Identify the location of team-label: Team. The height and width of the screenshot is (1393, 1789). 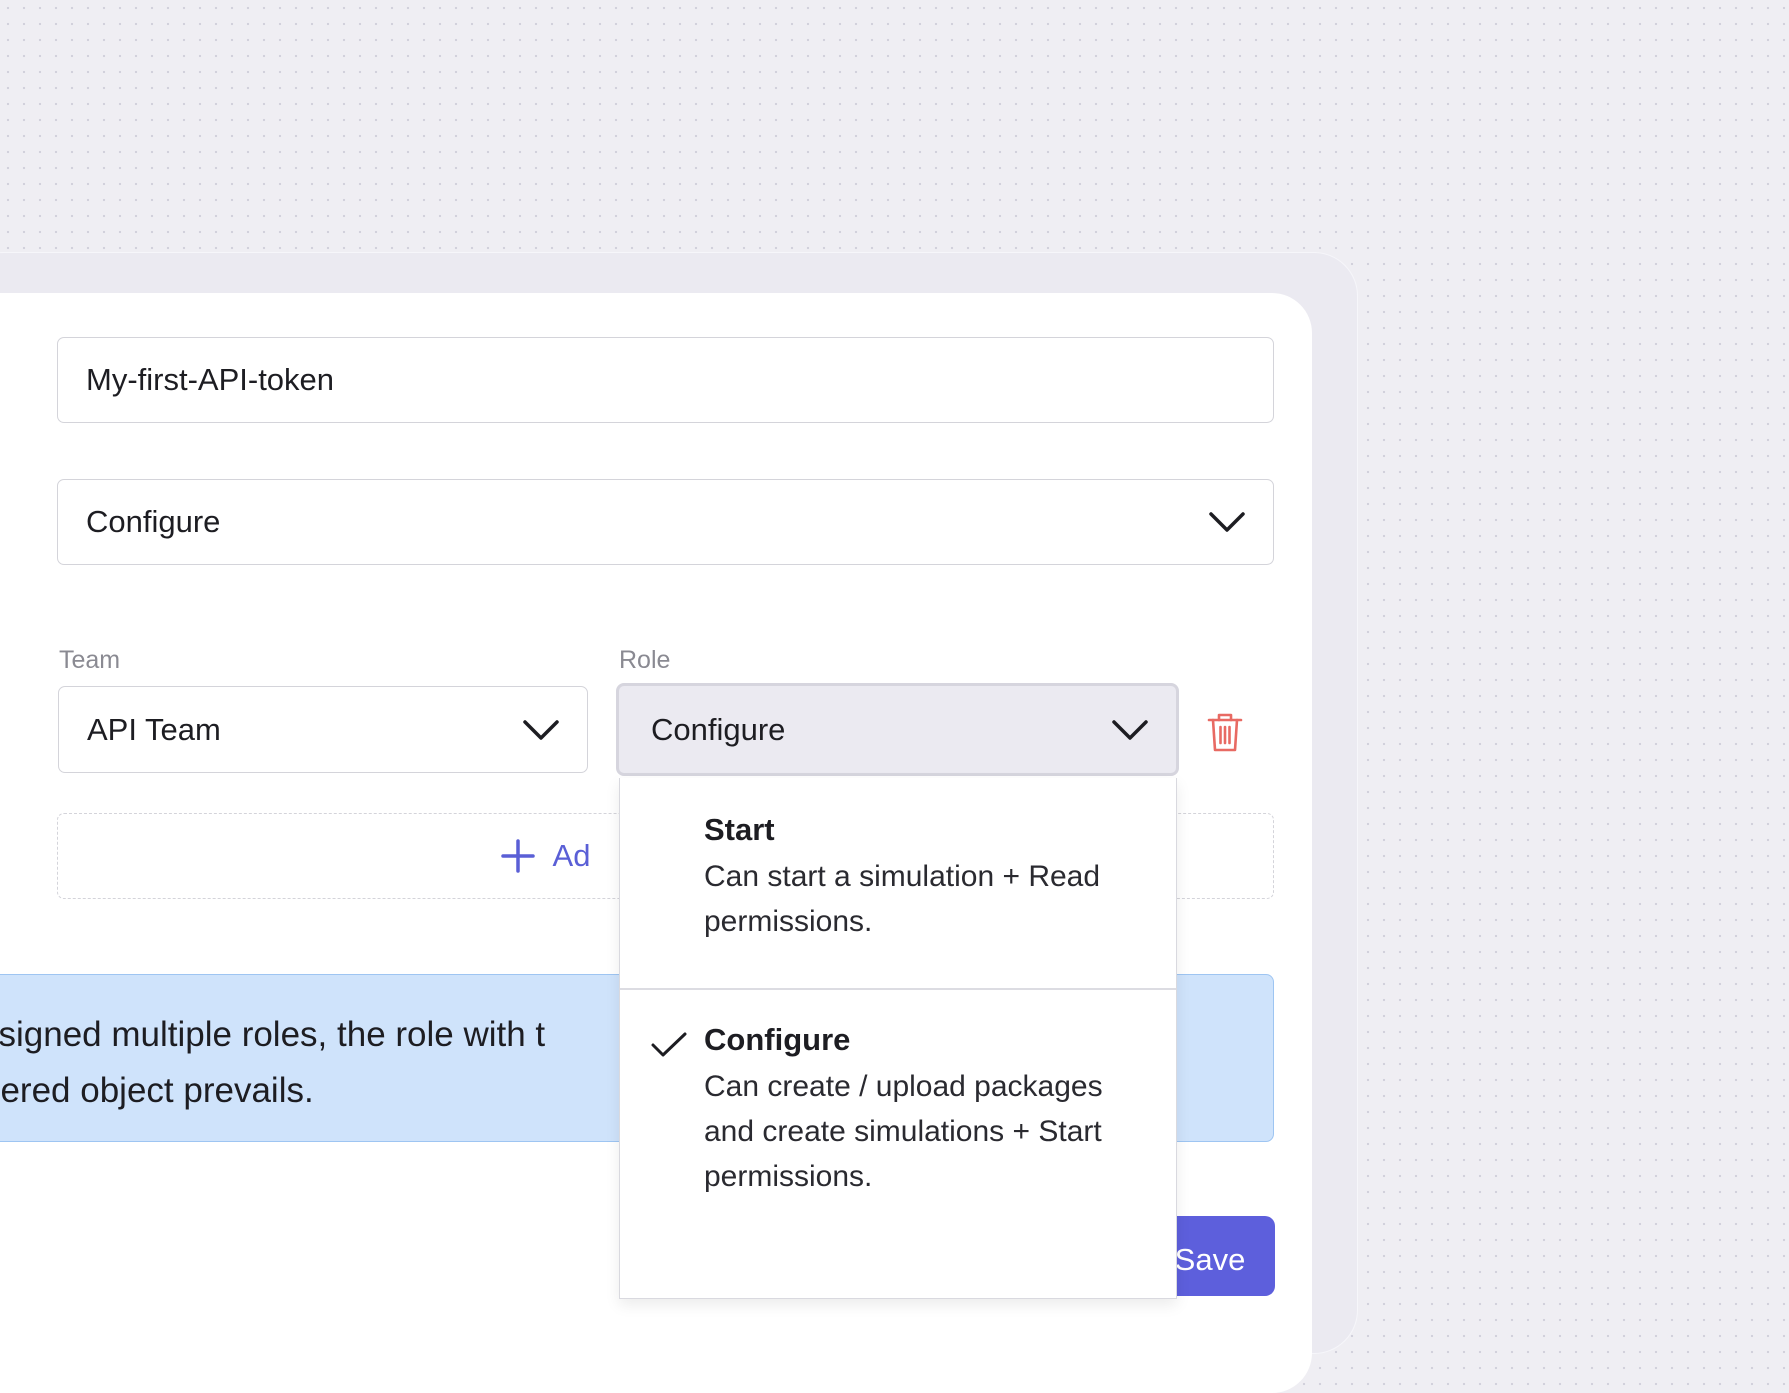
(90, 660).